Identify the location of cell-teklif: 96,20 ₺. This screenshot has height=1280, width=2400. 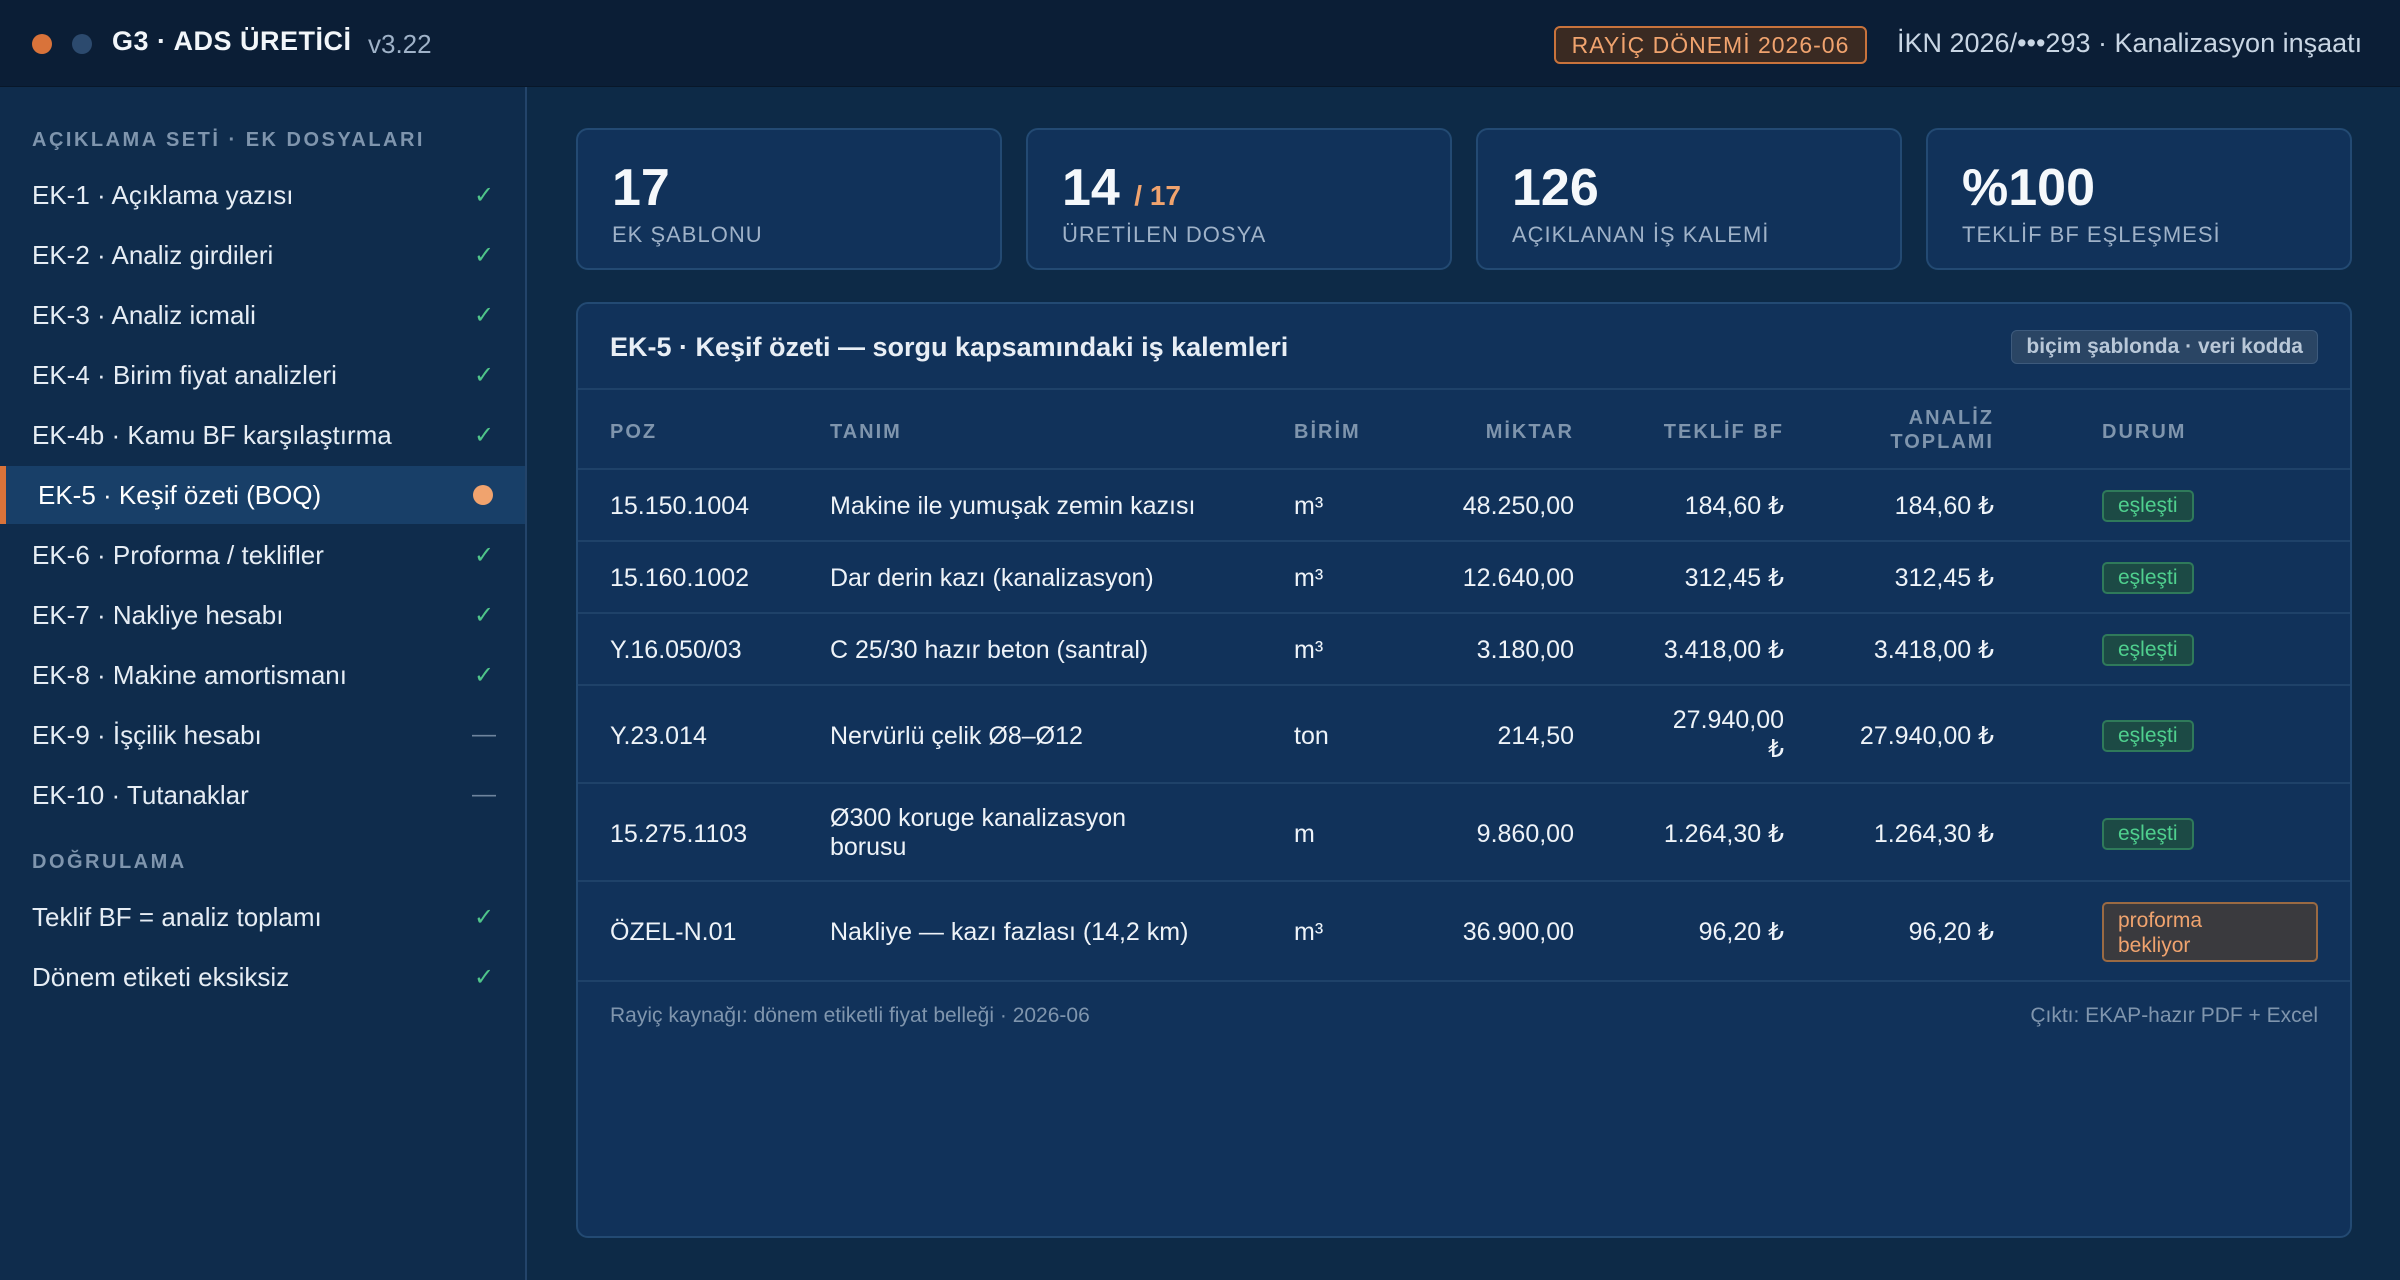
(1741, 932).